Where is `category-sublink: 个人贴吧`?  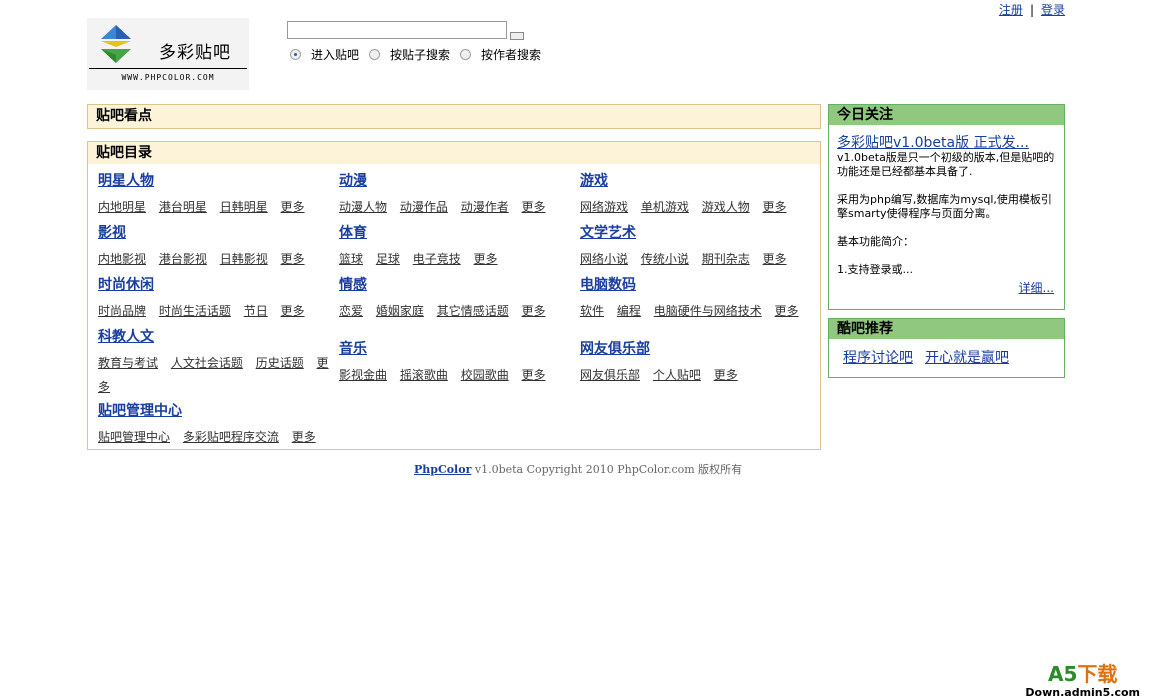 category-sublink: 个人贴吧 is located at coordinates (677, 375).